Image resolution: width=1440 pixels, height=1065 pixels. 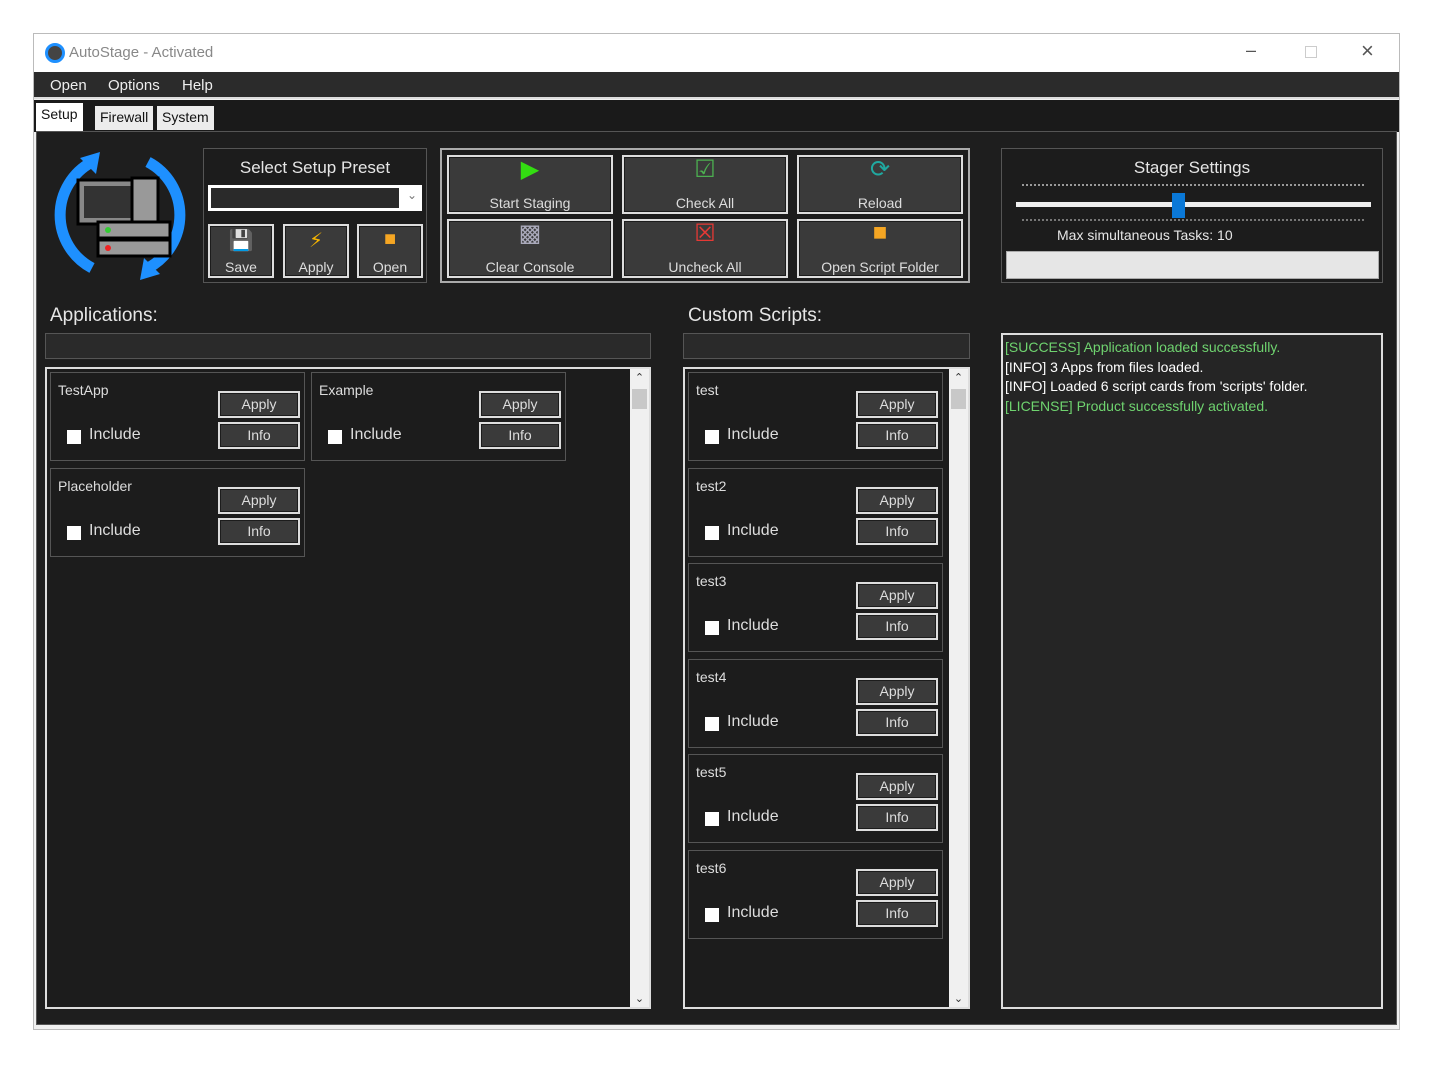 What do you see at coordinates (185, 118) in the screenshot?
I see `tab-system: System` at bounding box center [185, 118].